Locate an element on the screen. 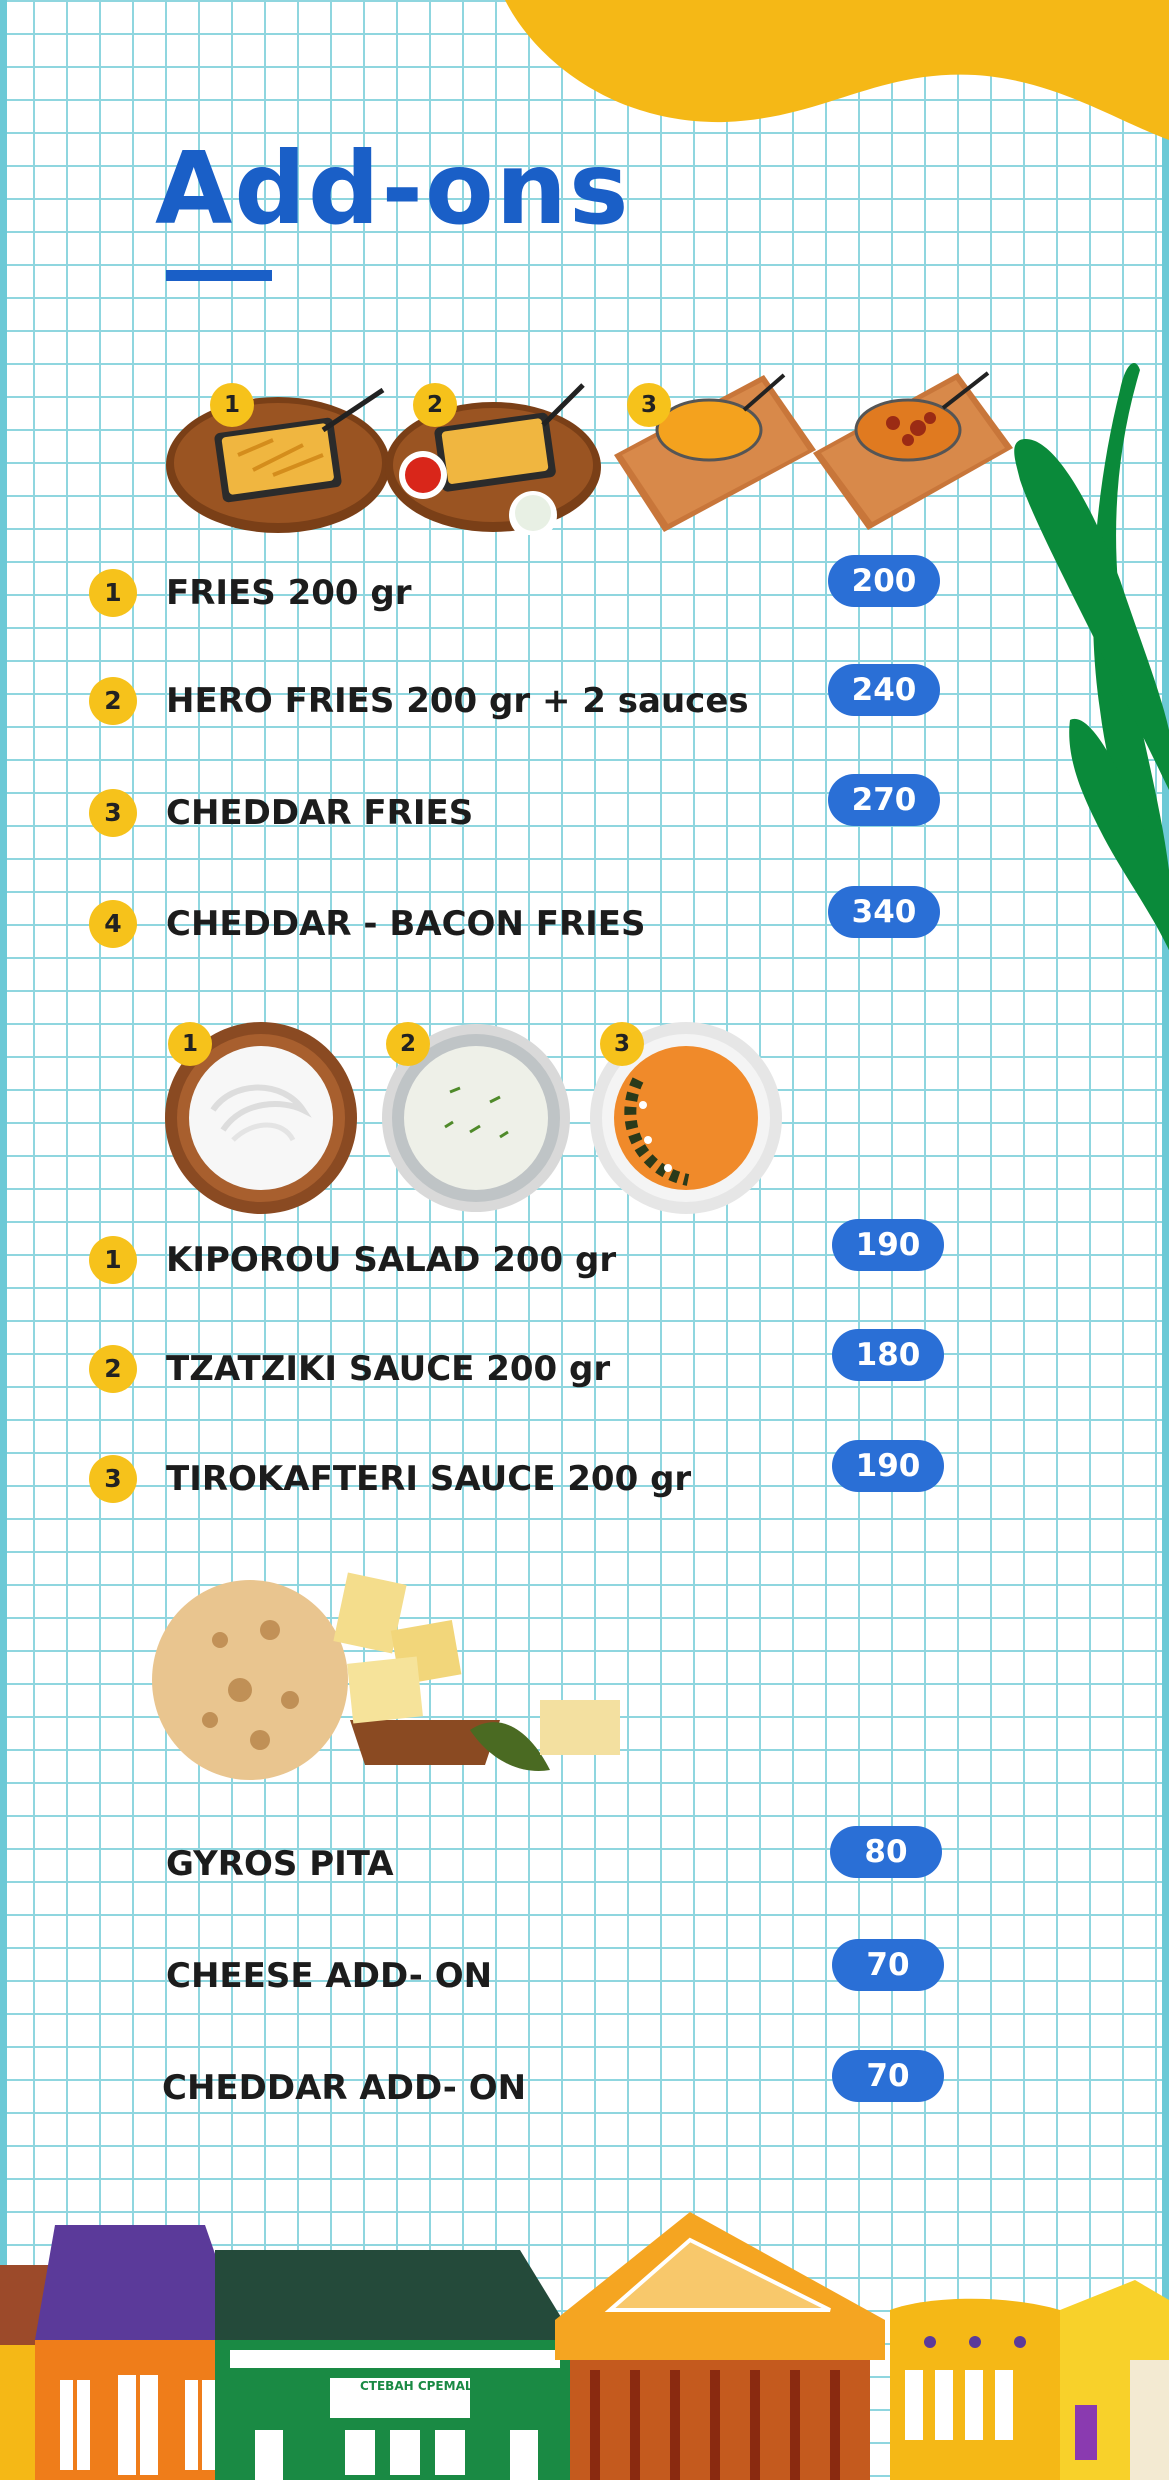 This screenshot has height=2480, width=1169. page-title: Add-ons is located at coordinates (393, 188).